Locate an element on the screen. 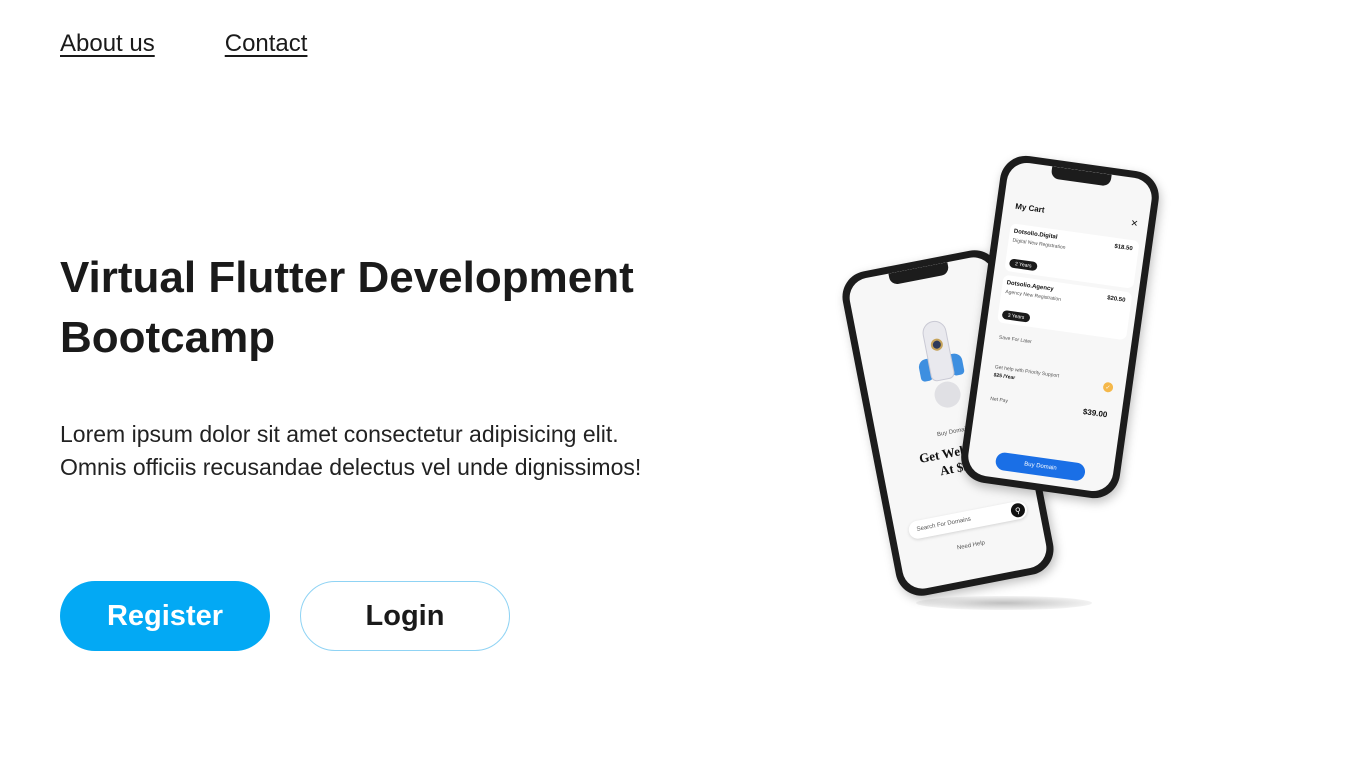  need-help-label: Need Help is located at coordinates (971, 546).